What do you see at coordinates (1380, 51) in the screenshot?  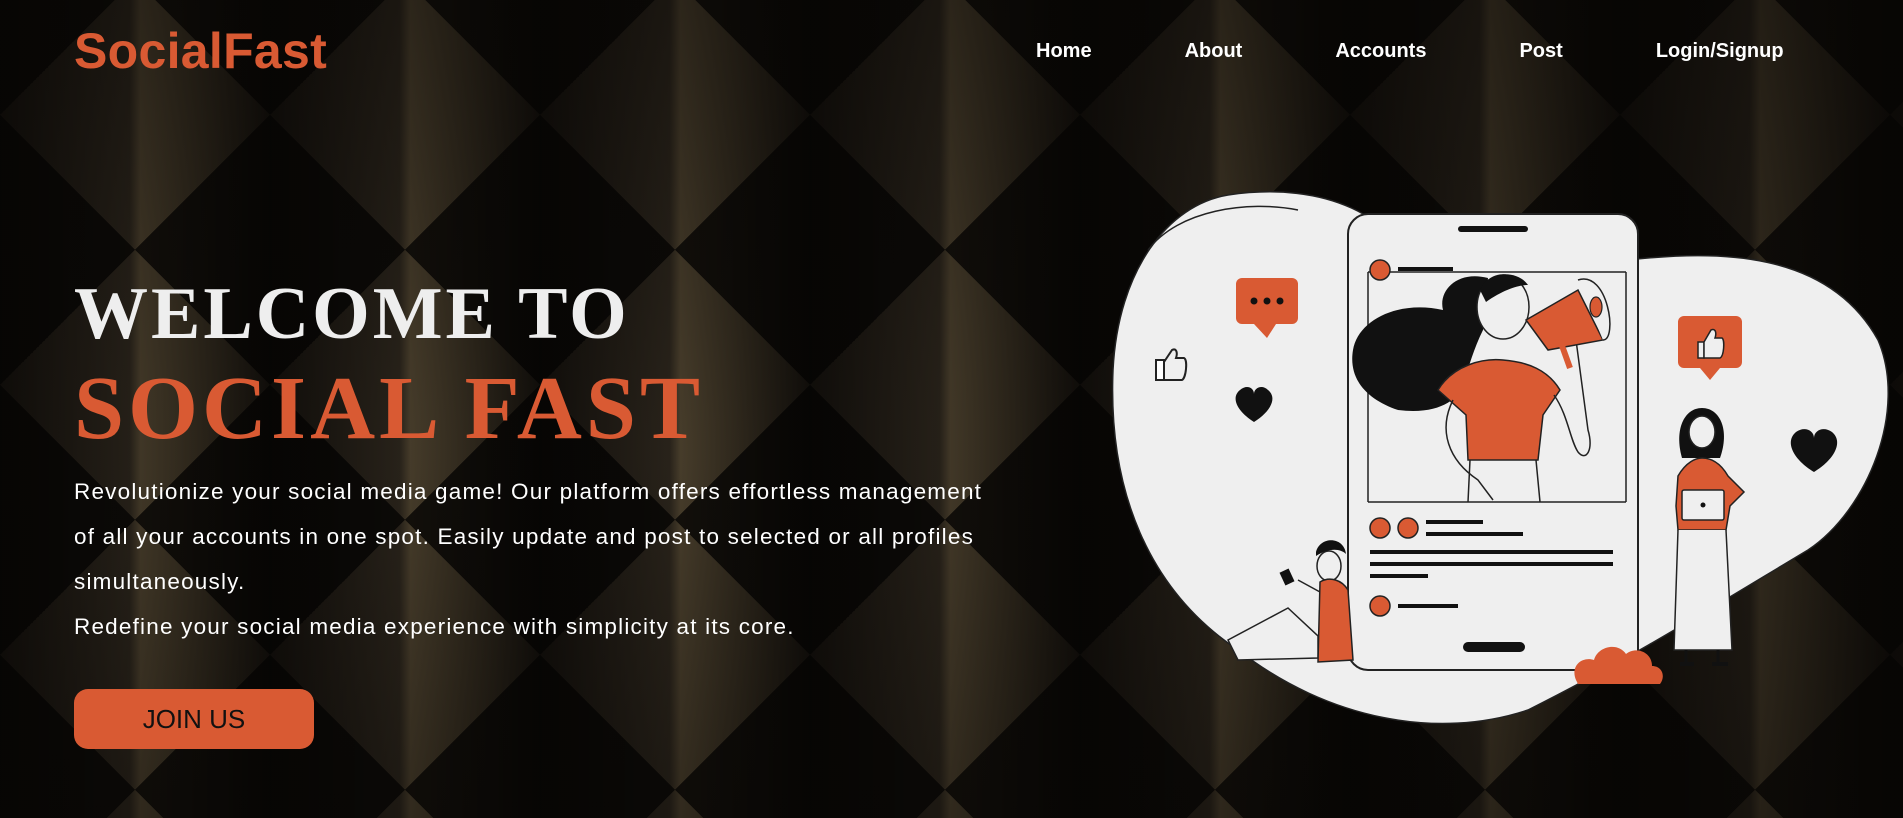 I see `nav-link-accounts: Accounts` at bounding box center [1380, 51].